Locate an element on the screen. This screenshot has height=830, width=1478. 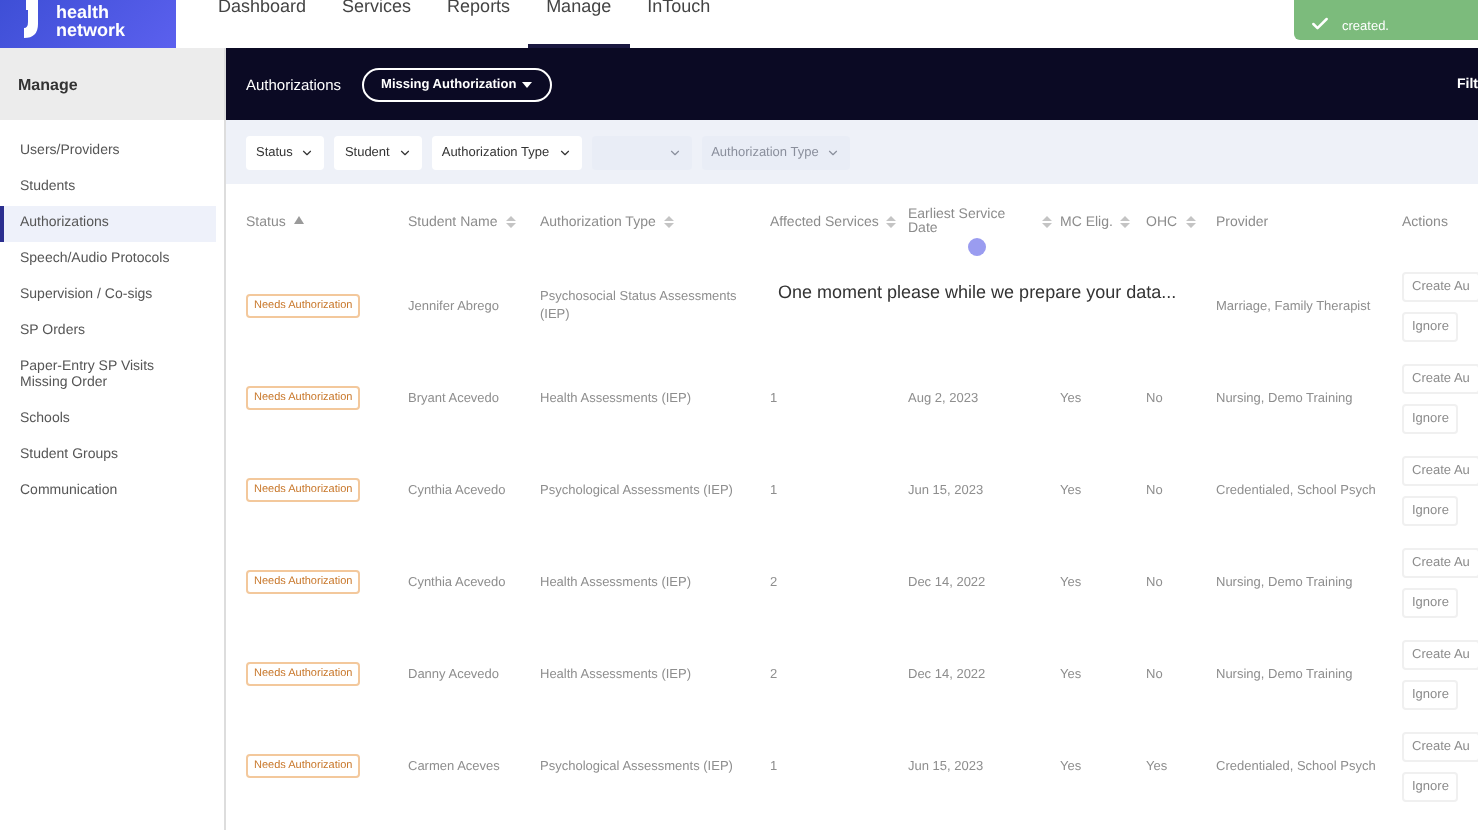
sidebar-title: Manage is located at coordinates (112, 84).